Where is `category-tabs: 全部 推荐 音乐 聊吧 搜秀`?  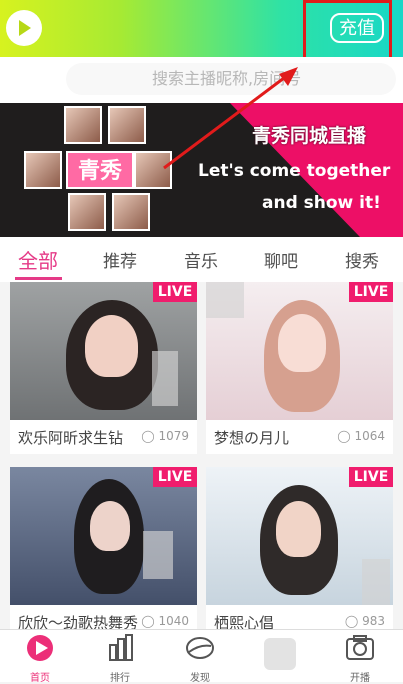
category-tabs: 全部 推荐 音乐 聊吧 搜秀 is located at coordinates (201, 259).